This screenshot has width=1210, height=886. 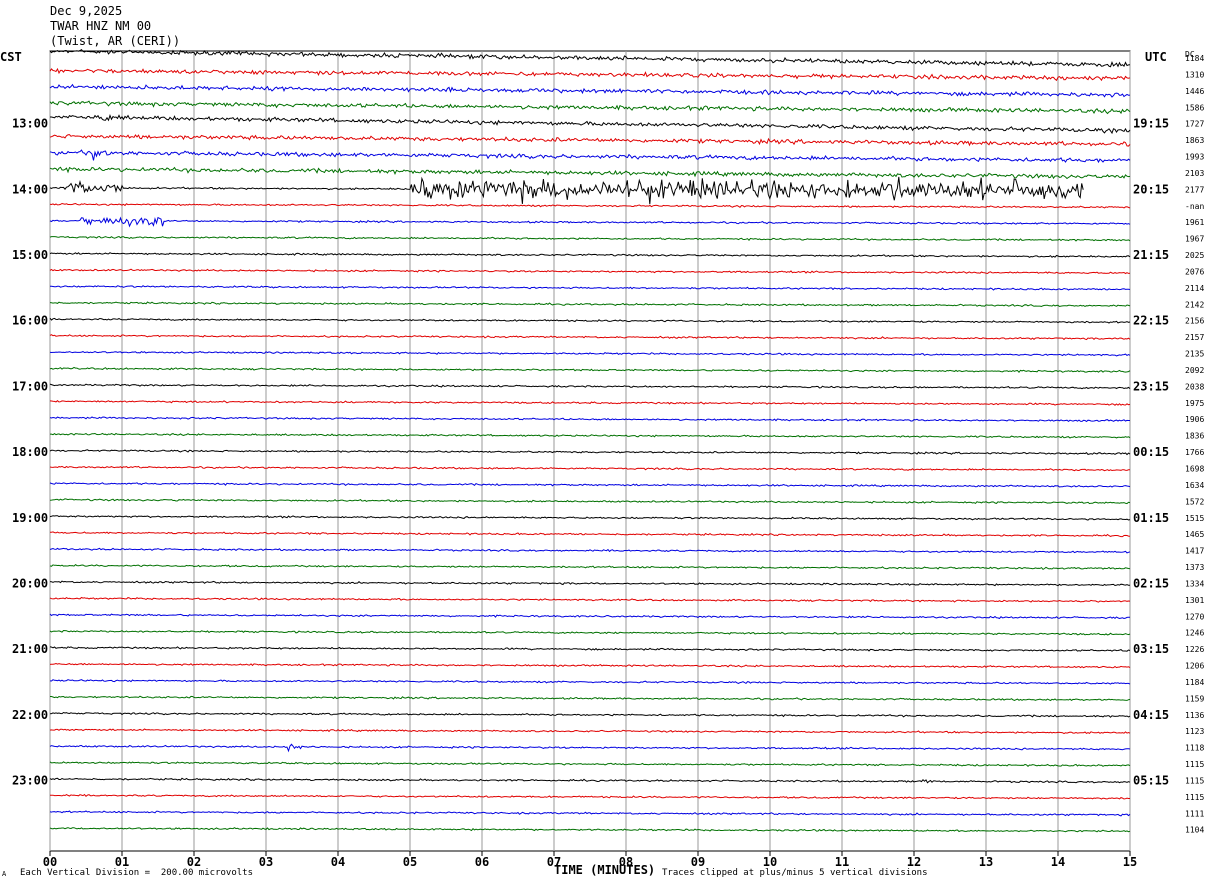 I want to click on dc-offset-label: 2092, so click(x=1194, y=370).